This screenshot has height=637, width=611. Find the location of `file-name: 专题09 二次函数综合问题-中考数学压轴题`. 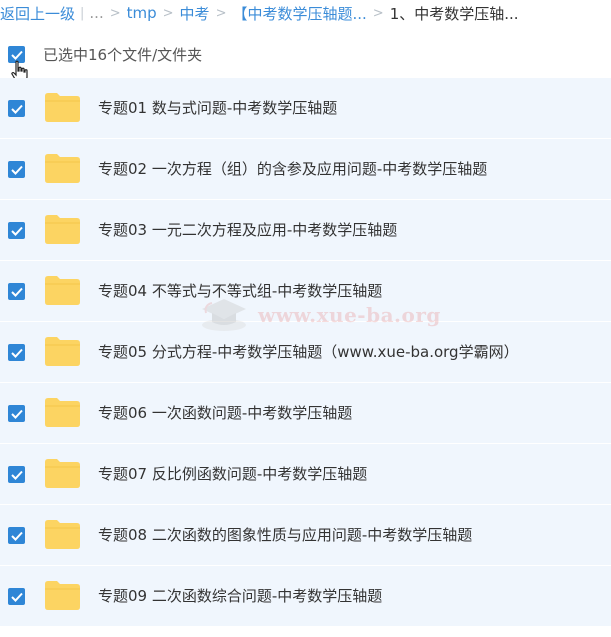

file-name: 专题09 二次函数综合问题-中考数学压轴题 is located at coordinates (240, 596).